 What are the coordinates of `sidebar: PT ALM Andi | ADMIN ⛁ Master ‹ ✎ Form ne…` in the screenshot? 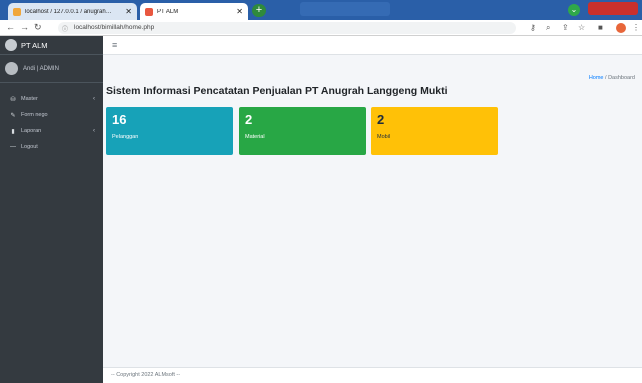 It's located at (51, 209).